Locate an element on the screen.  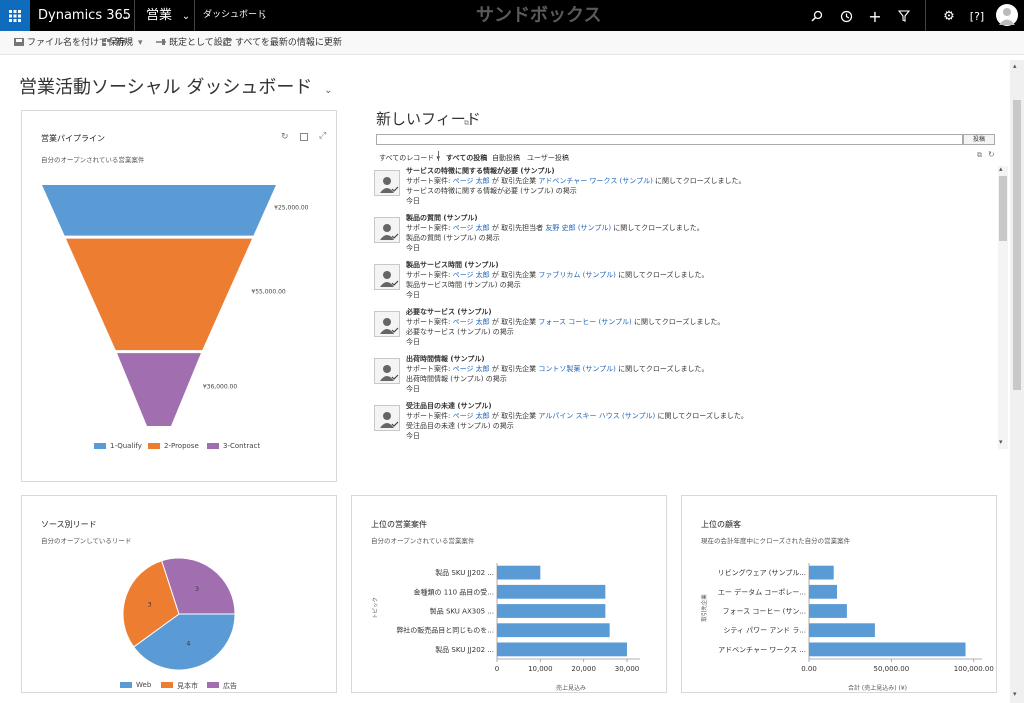
new-label: 新規 is located at coordinates (124, 43).